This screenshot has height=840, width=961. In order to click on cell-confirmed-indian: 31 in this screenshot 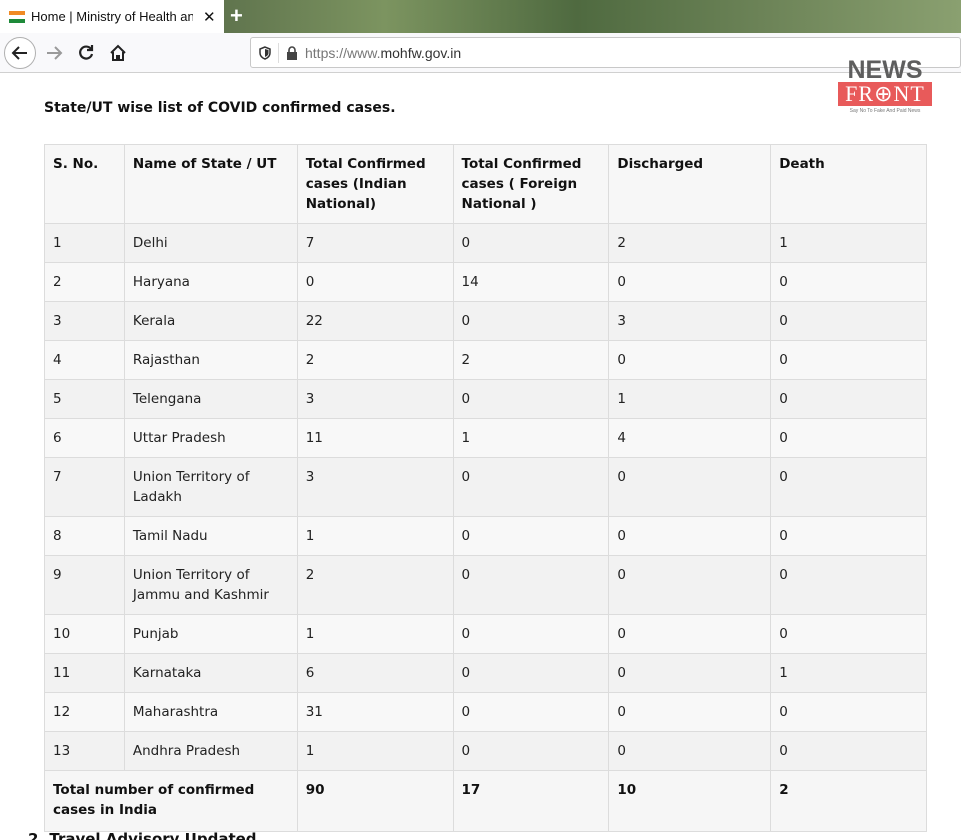, I will do `click(375, 712)`.